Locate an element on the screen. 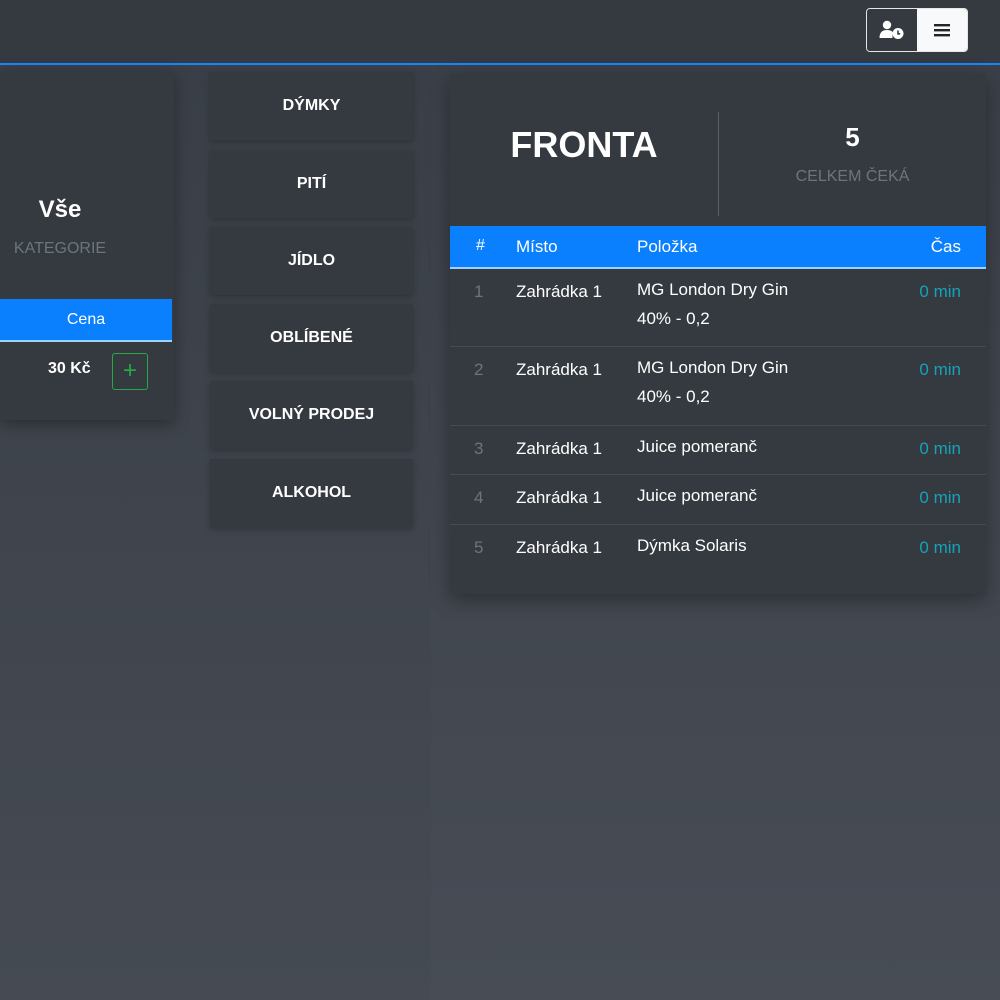 This screenshot has width=1000, height=1000. queue-count: 5 is located at coordinates (852, 137).